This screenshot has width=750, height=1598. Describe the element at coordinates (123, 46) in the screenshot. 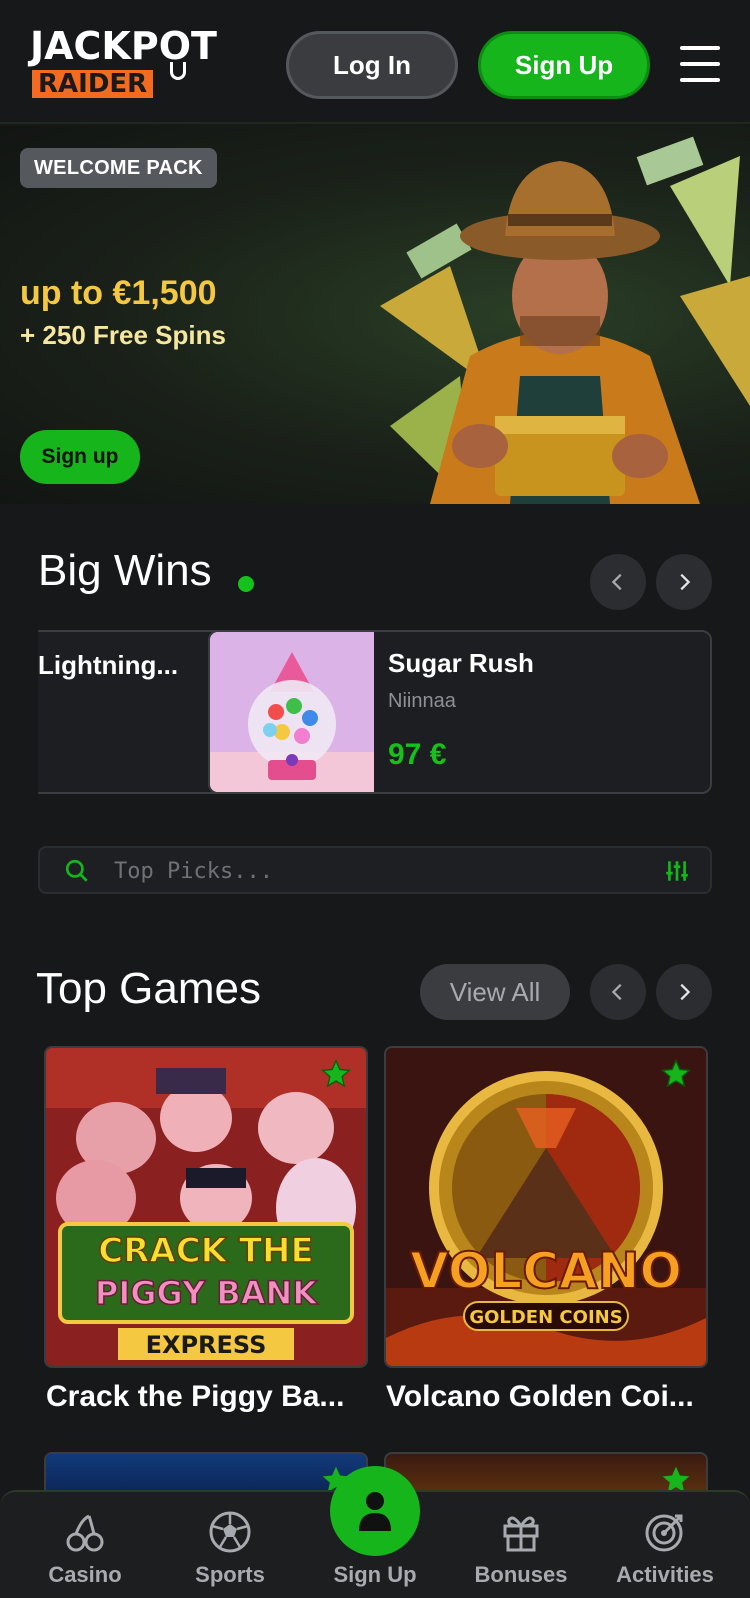

I see `logo-text-top: JACKPOT` at that location.